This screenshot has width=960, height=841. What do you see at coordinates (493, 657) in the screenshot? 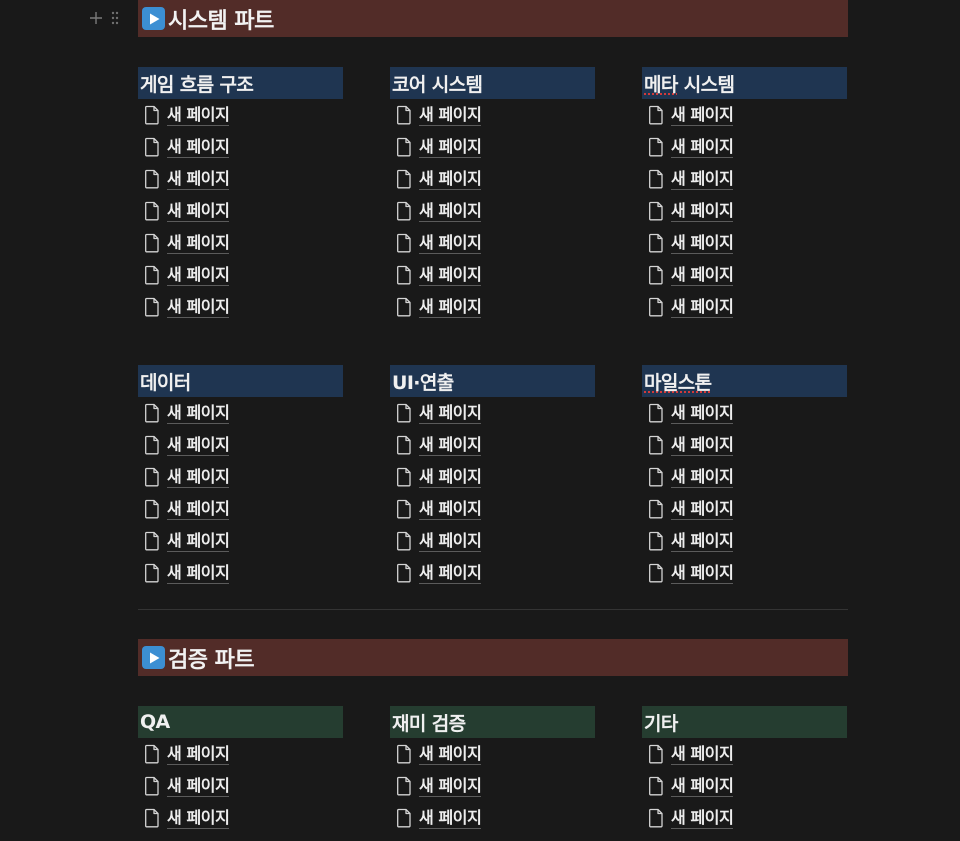
I see `section-header-verification: 검증 파트` at bounding box center [493, 657].